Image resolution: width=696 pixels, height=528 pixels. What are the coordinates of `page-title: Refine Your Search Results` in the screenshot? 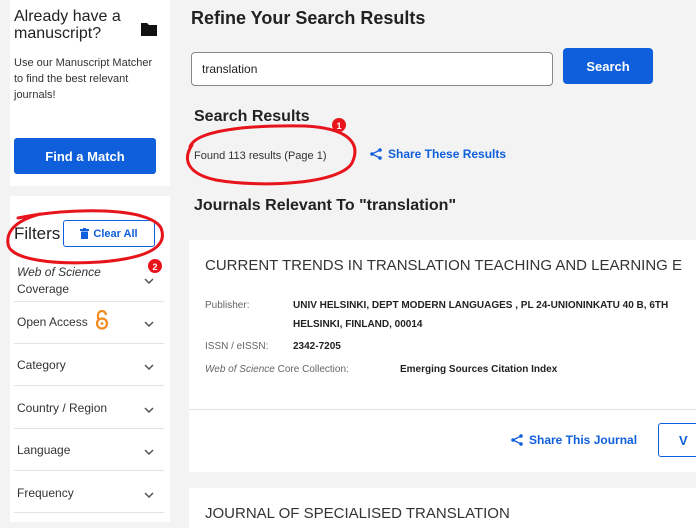 It's located at (308, 18).